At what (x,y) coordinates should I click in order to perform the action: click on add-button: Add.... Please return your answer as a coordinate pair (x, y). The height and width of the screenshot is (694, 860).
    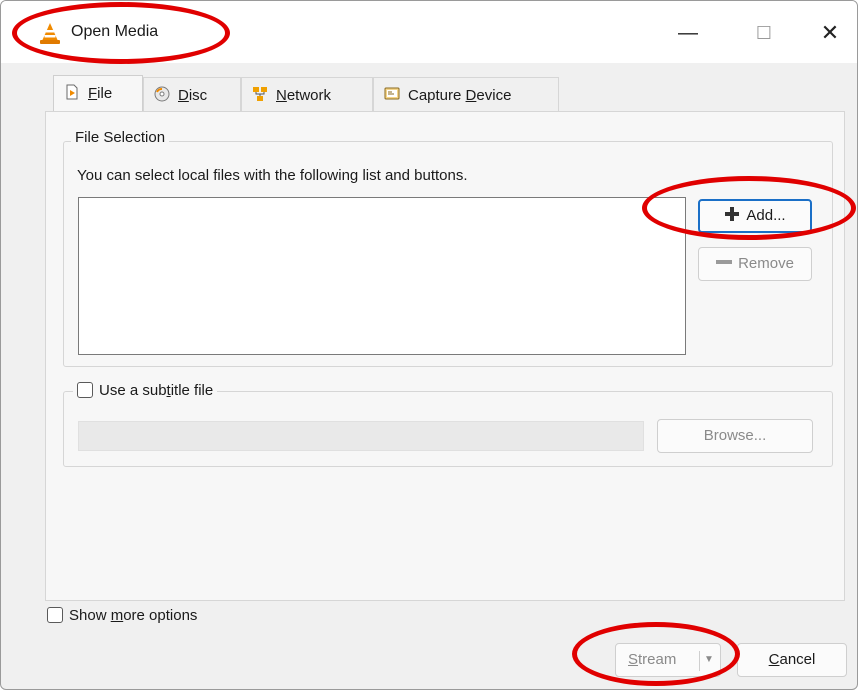
    Looking at the image, I should click on (755, 216).